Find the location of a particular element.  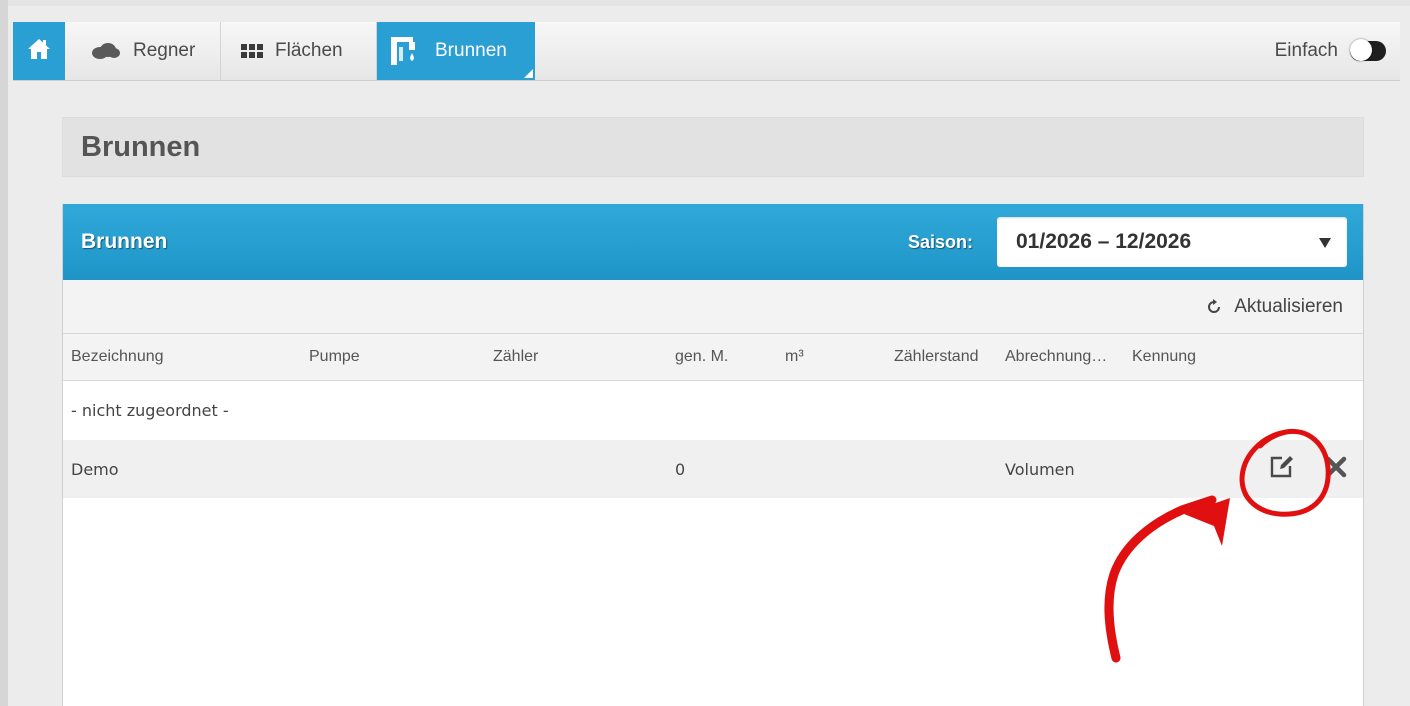

nav-tab-regner: Regner is located at coordinates (143, 51).